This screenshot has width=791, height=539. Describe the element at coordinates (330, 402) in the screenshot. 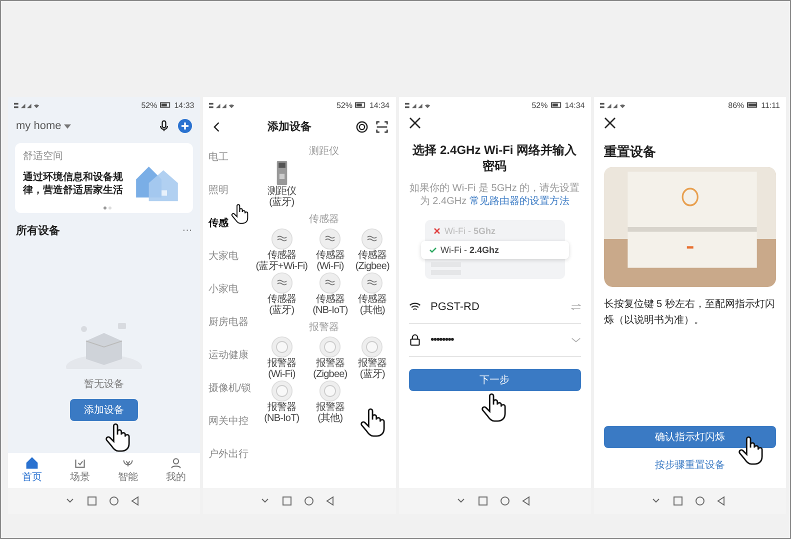

I see `device-item: 报警器 (其他)` at that location.